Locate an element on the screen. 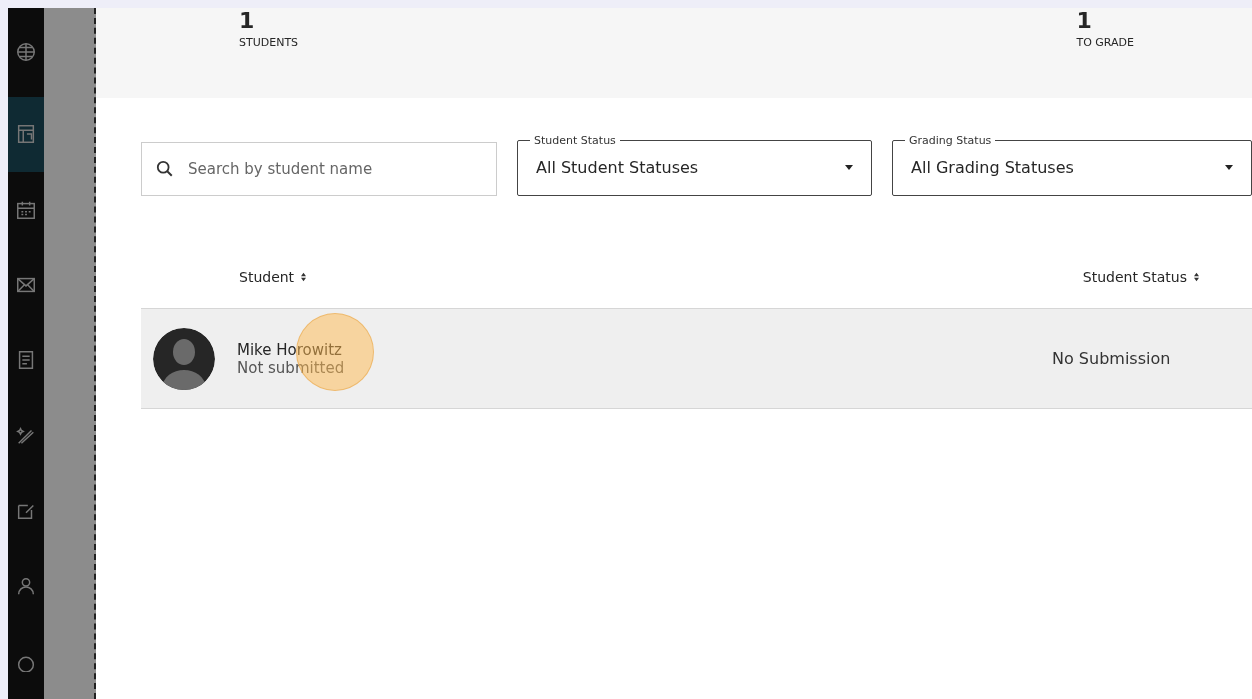  student-name: Mike Horowitz is located at coordinates (290, 349).